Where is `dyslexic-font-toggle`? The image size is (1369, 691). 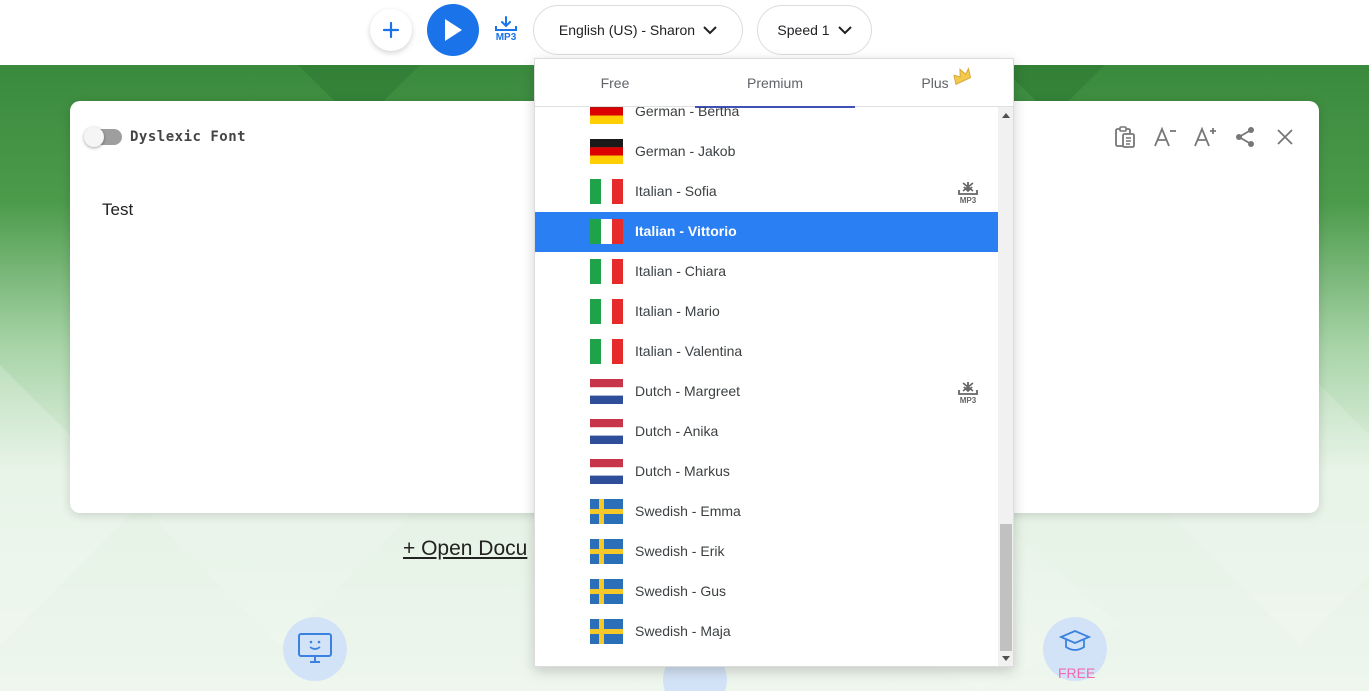 dyslexic-font-toggle is located at coordinates (103, 137).